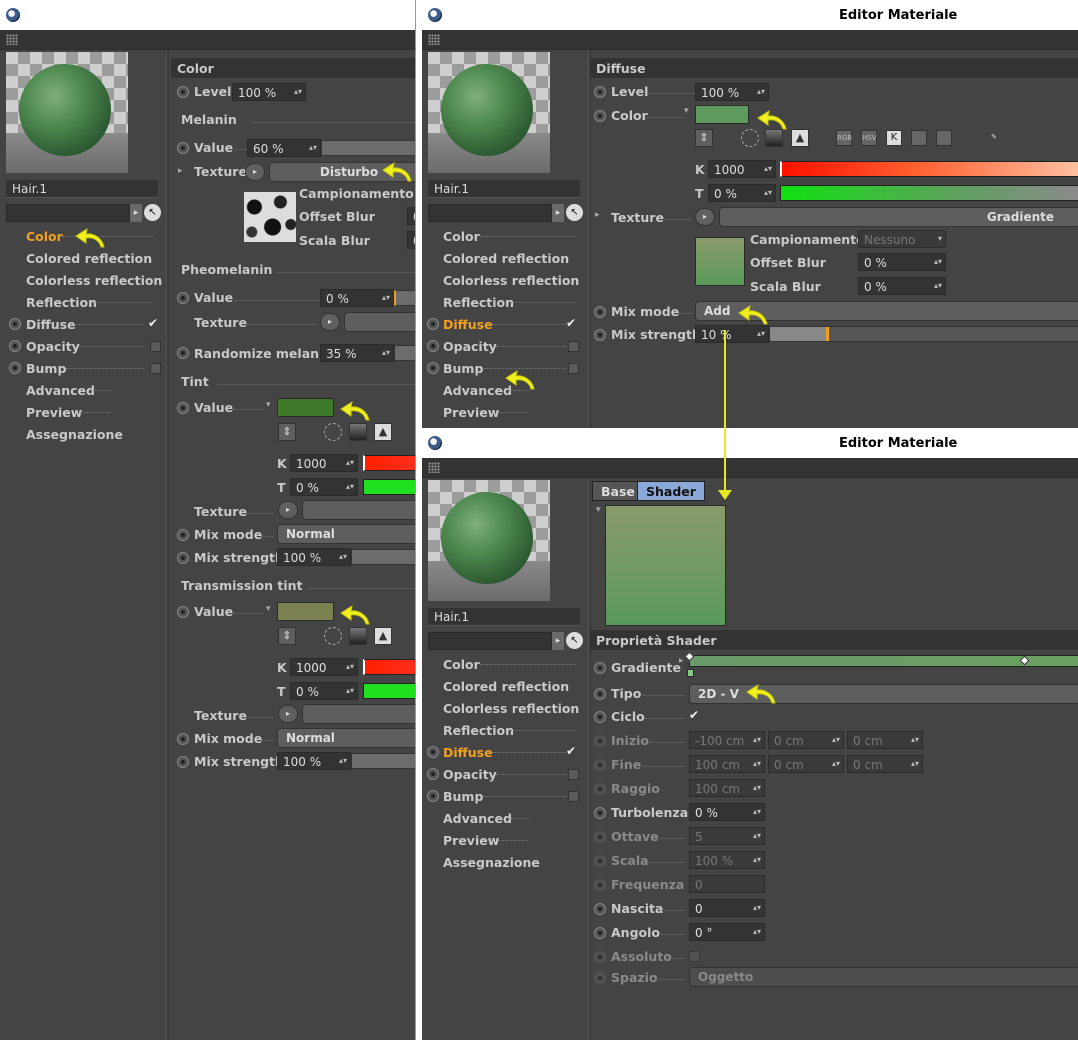 The height and width of the screenshot is (1040, 1078). What do you see at coordinates (885, 764) in the screenshot?
I see `fine-z-field: 0 cm ▴▾` at bounding box center [885, 764].